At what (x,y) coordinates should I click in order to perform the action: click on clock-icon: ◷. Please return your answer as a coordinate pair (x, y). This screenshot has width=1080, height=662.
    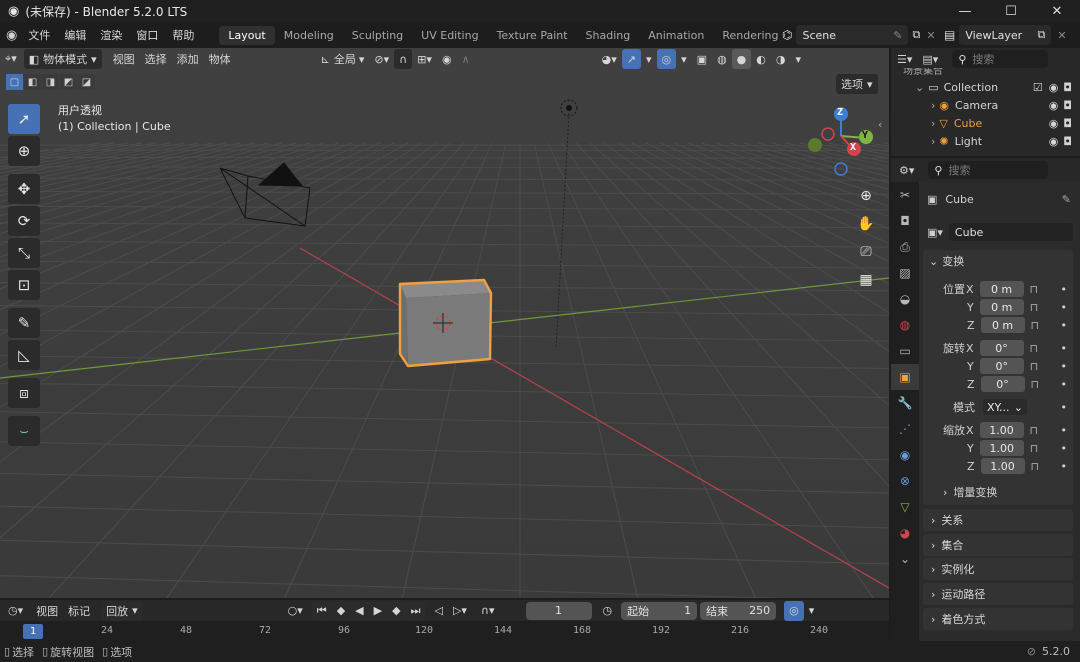
    Looking at the image, I should click on (608, 611).